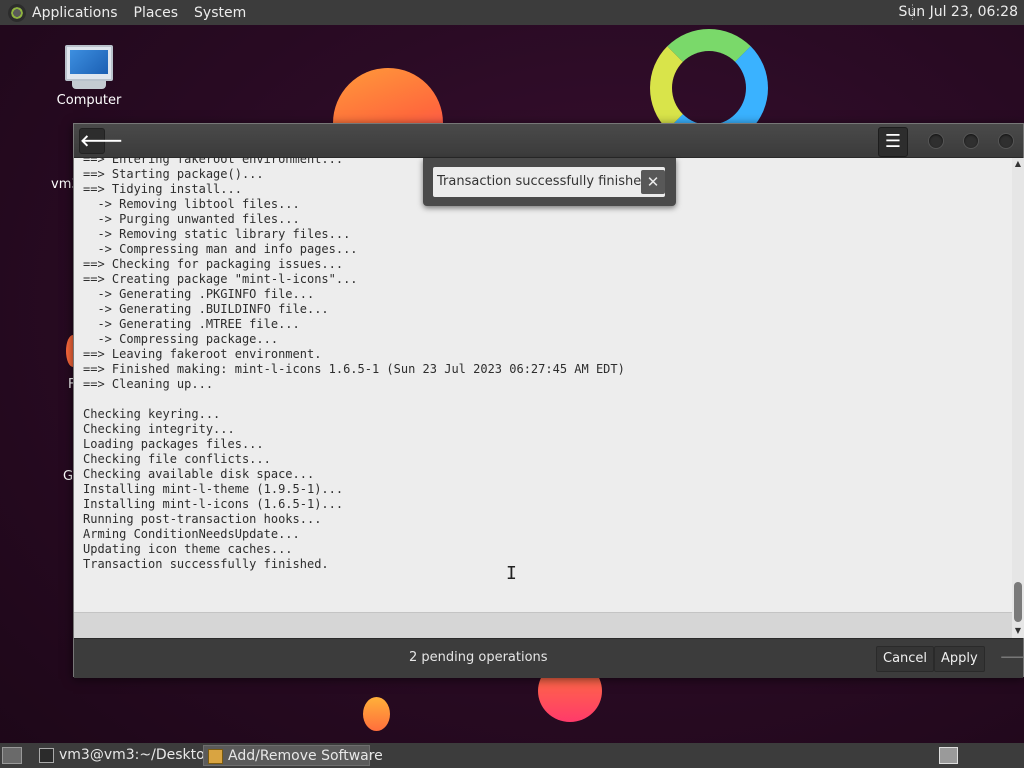 This screenshot has height=768, width=1024. What do you see at coordinates (959, 12) in the screenshot?
I see `clock: Sun Jul 23, 06:28` at bounding box center [959, 12].